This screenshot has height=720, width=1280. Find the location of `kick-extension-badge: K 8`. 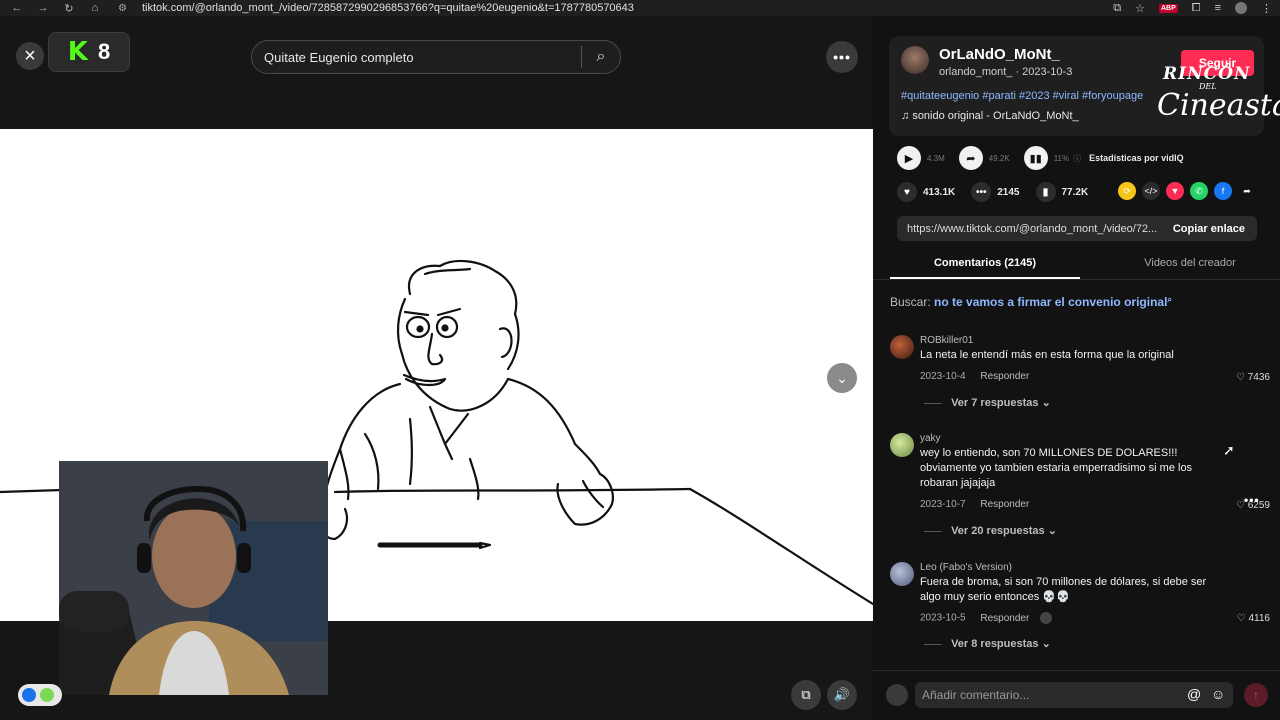

kick-extension-badge: K 8 is located at coordinates (89, 52).